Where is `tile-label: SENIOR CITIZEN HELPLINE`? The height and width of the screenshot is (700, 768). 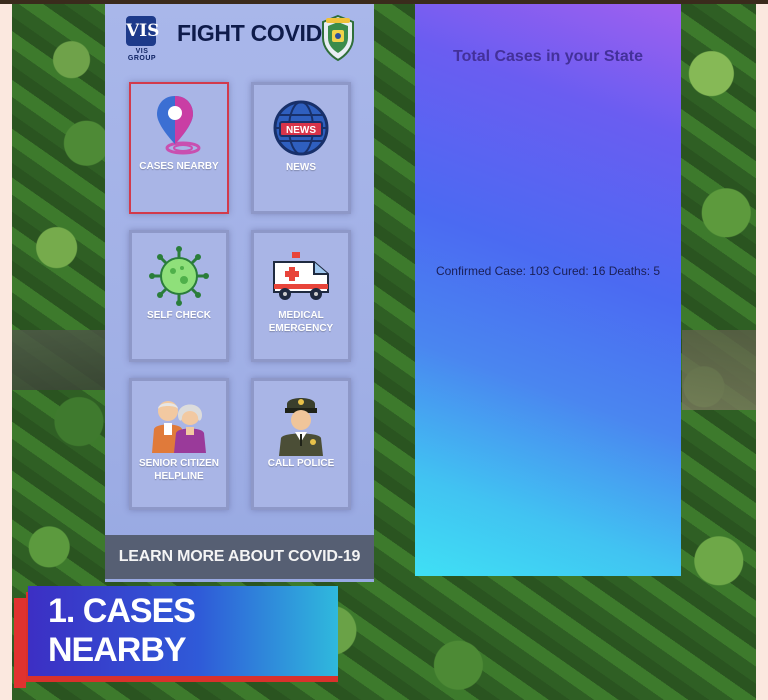 tile-label: SENIOR CITIZEN HELPLINE is located at coordinates (178, 470).